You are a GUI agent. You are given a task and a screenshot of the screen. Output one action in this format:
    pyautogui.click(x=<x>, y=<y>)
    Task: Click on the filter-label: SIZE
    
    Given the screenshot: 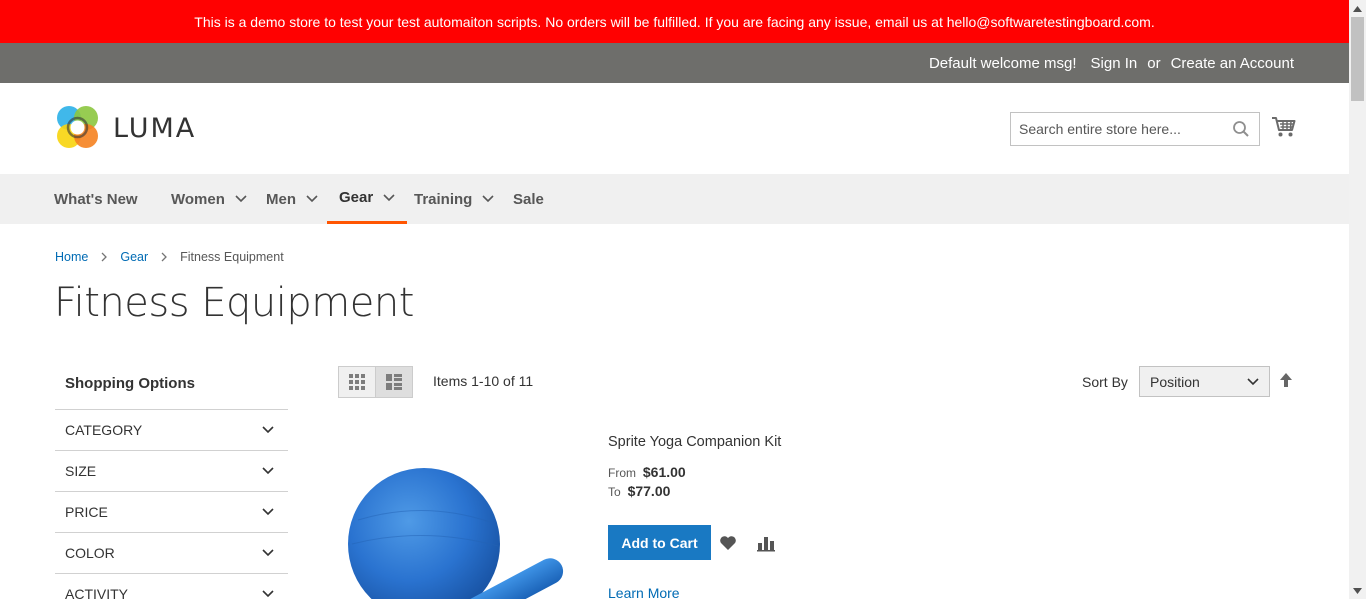 What is the action you would take?
    pyautogui.click(x=81, y=471)
    